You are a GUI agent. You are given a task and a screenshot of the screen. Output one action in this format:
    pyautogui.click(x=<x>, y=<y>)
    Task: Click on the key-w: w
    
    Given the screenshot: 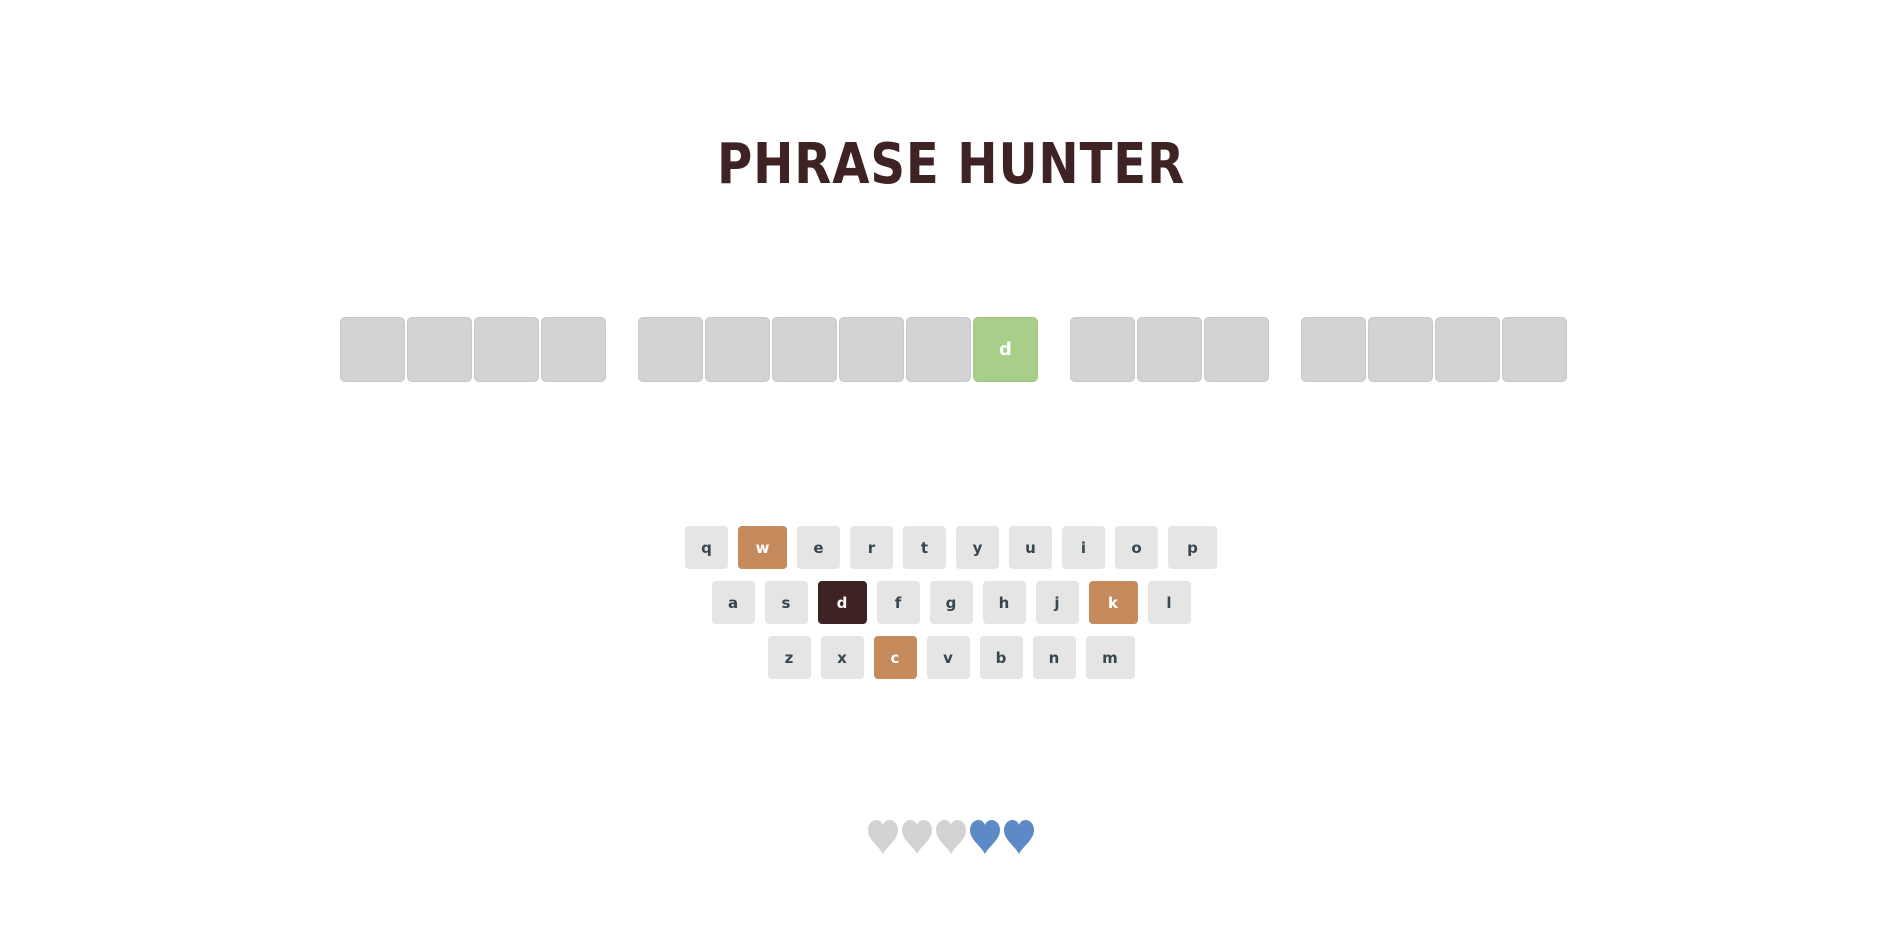 What is the action you would take?
    pyautogui.click(x=762, y=547)
    